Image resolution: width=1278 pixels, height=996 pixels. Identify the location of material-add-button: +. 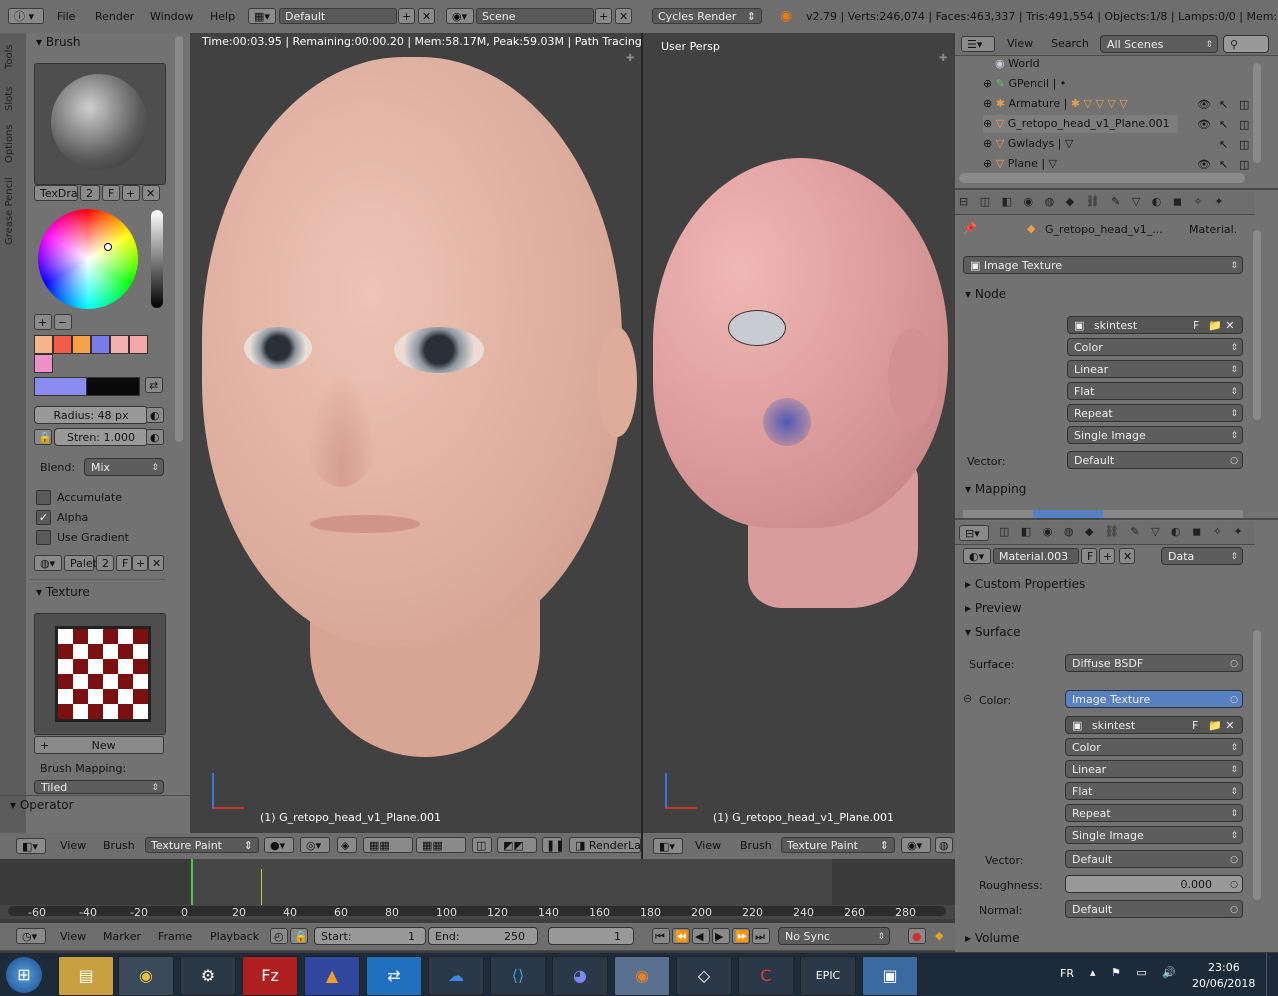
(1107, 556).